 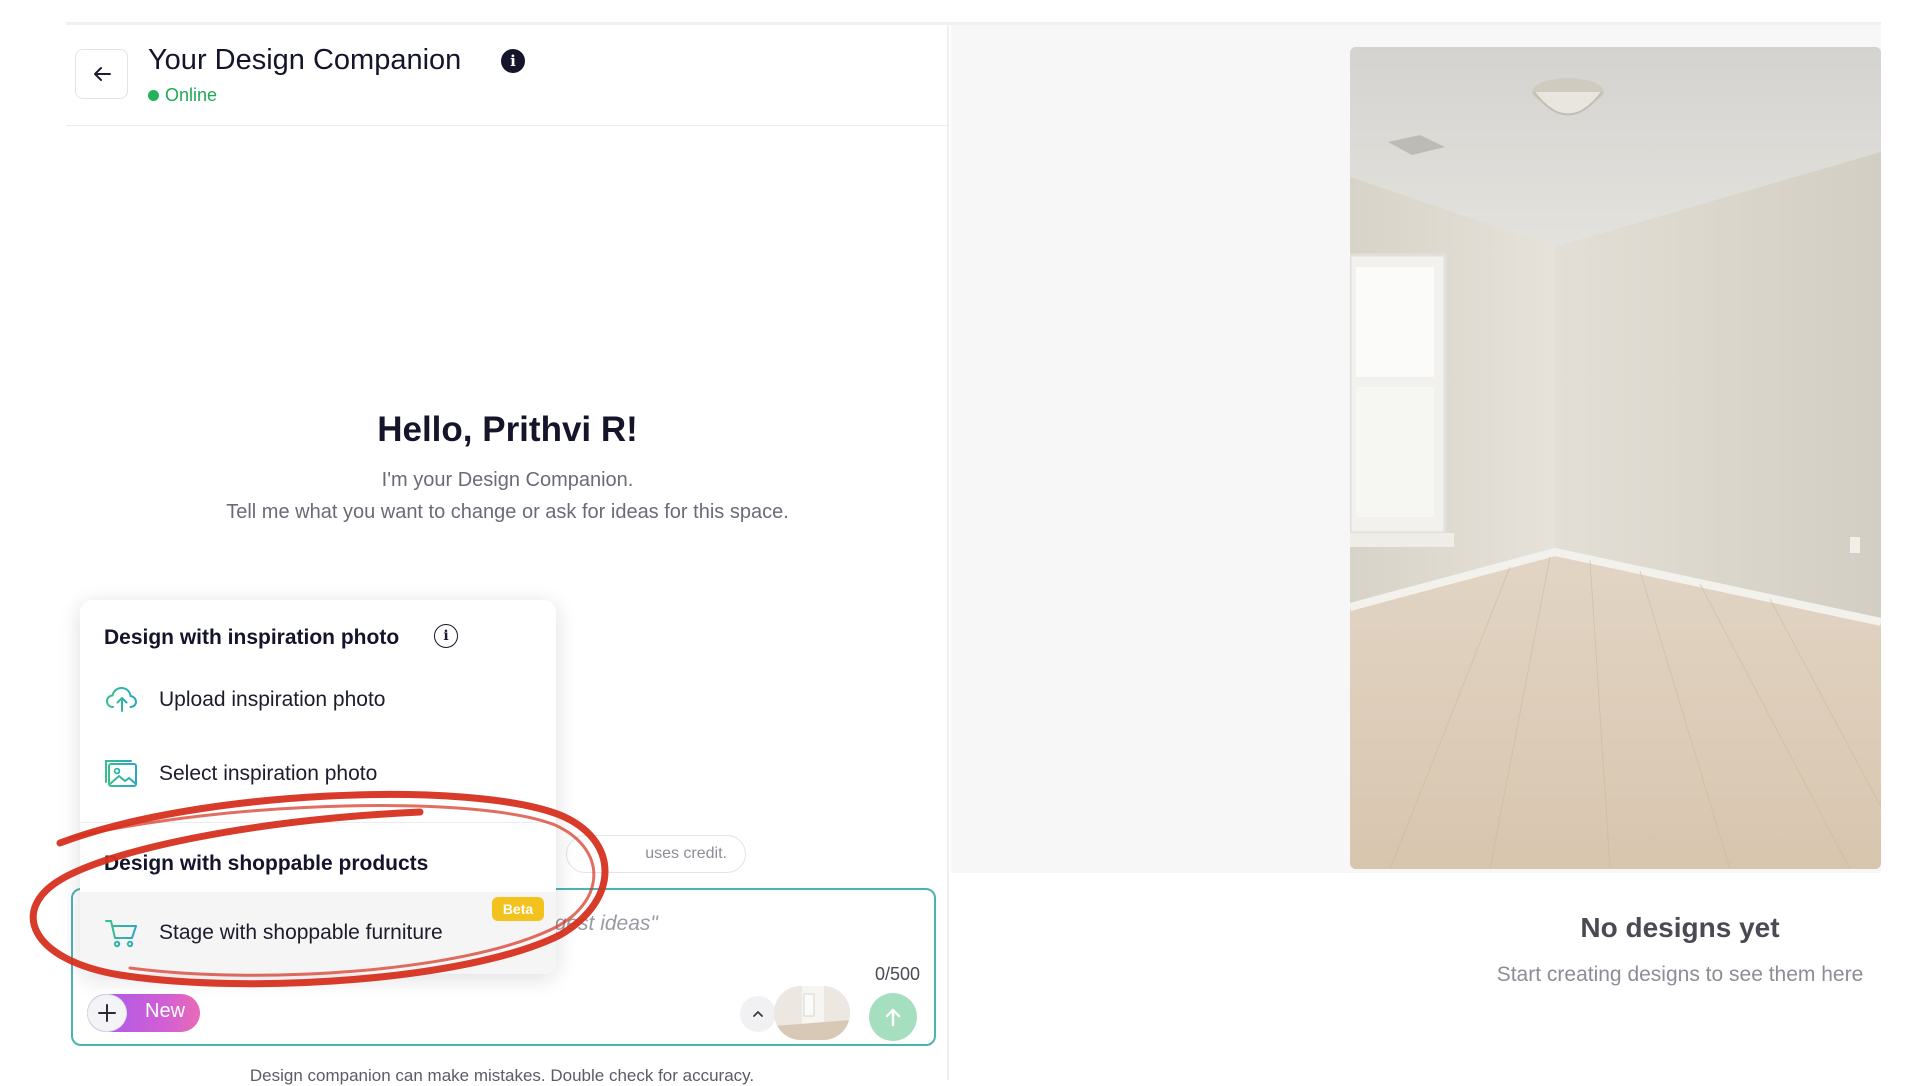 What do you see at coordinates (318, 822) in the screenshot?
I see `menu-divider` at bounding box center [318, 822].